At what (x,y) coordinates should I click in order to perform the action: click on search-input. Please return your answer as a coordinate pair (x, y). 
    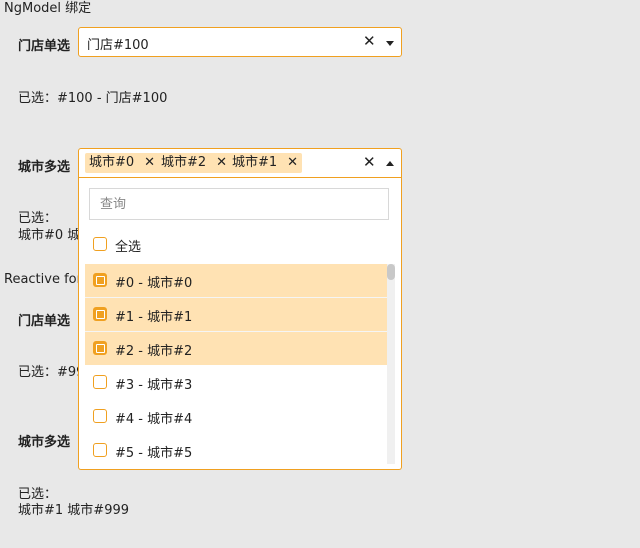
    Looking at the image, I should click on (239, 204).